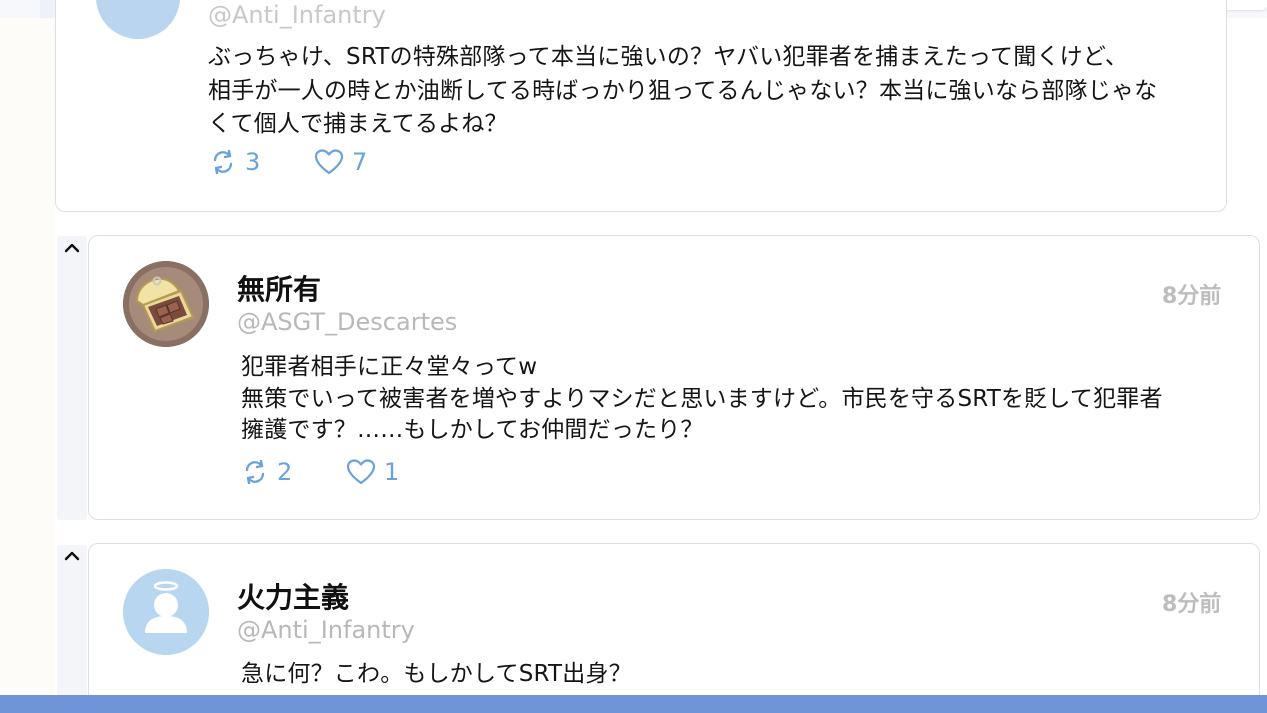 The image size is (1267, 713). Describe the element at coordinates (436, 674) in the screenshot. I see `post-body-line: 急に何？こわ。もしかしてSRT出身？` at that location.